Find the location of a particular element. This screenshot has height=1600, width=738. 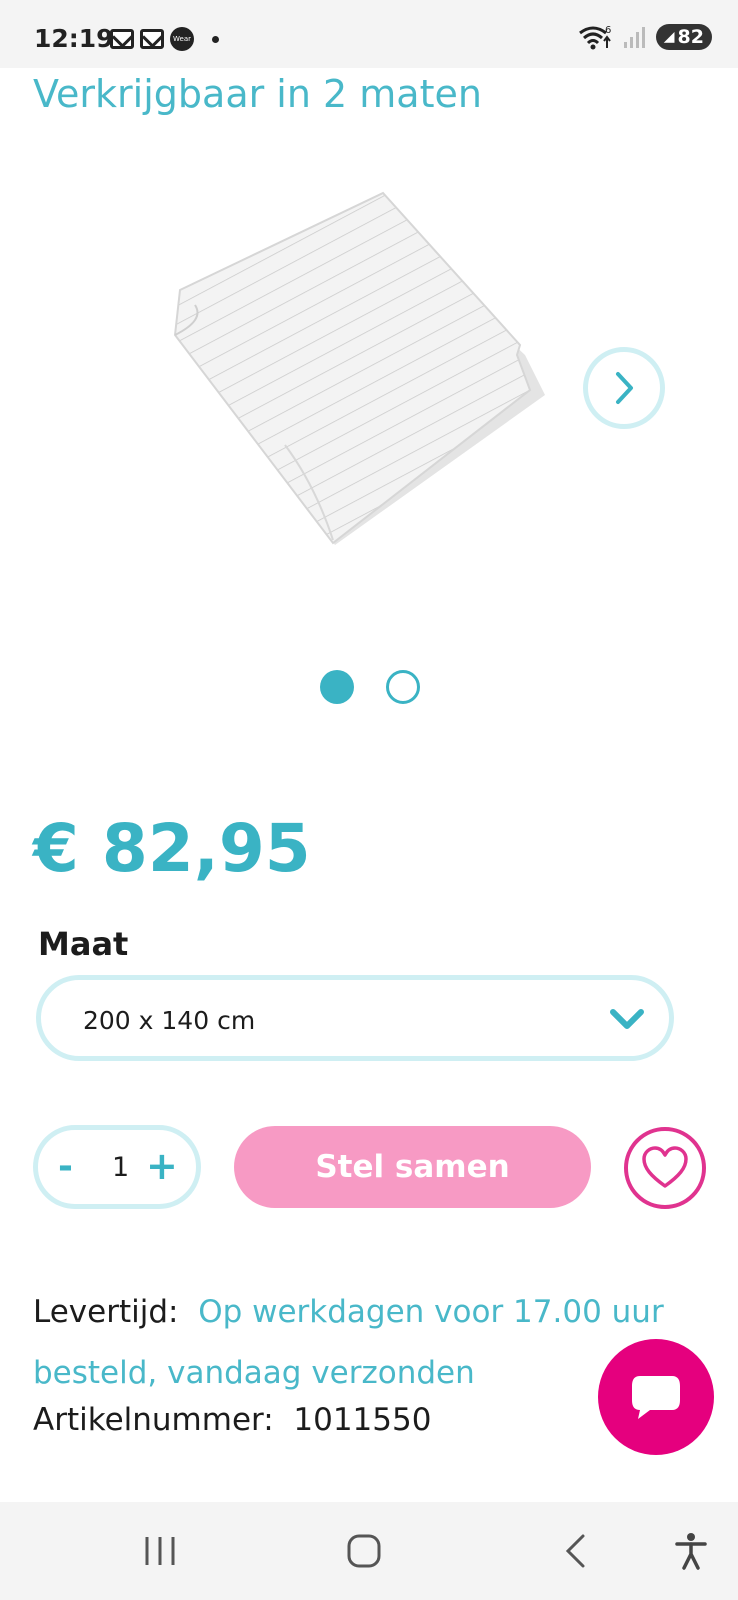

status-bar: 12:19 Wear 6 ◢ 82 is located at coordinates (369, 34).